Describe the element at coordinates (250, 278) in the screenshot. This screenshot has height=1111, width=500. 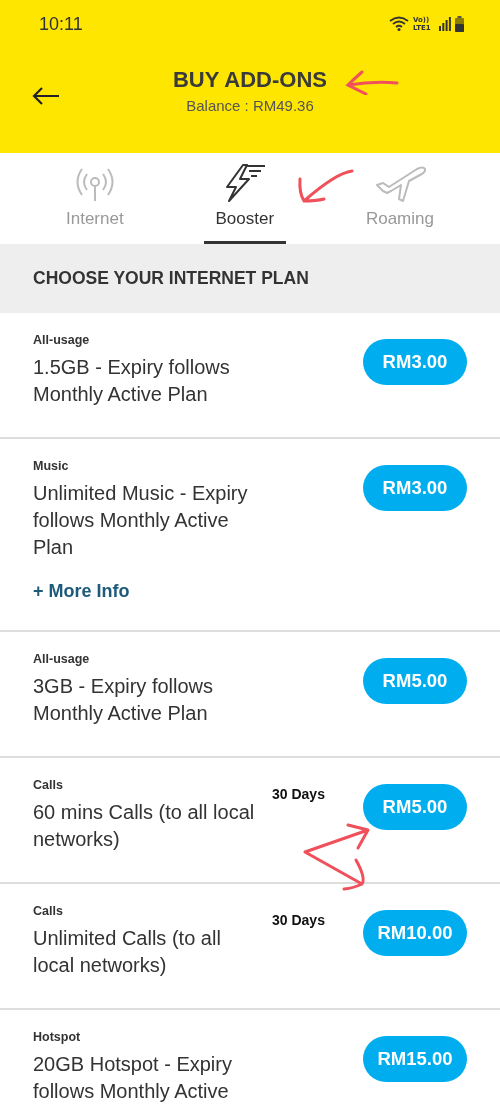
I see `section-header: CHOOSE YOUR INTERNET PLAN` at that location.